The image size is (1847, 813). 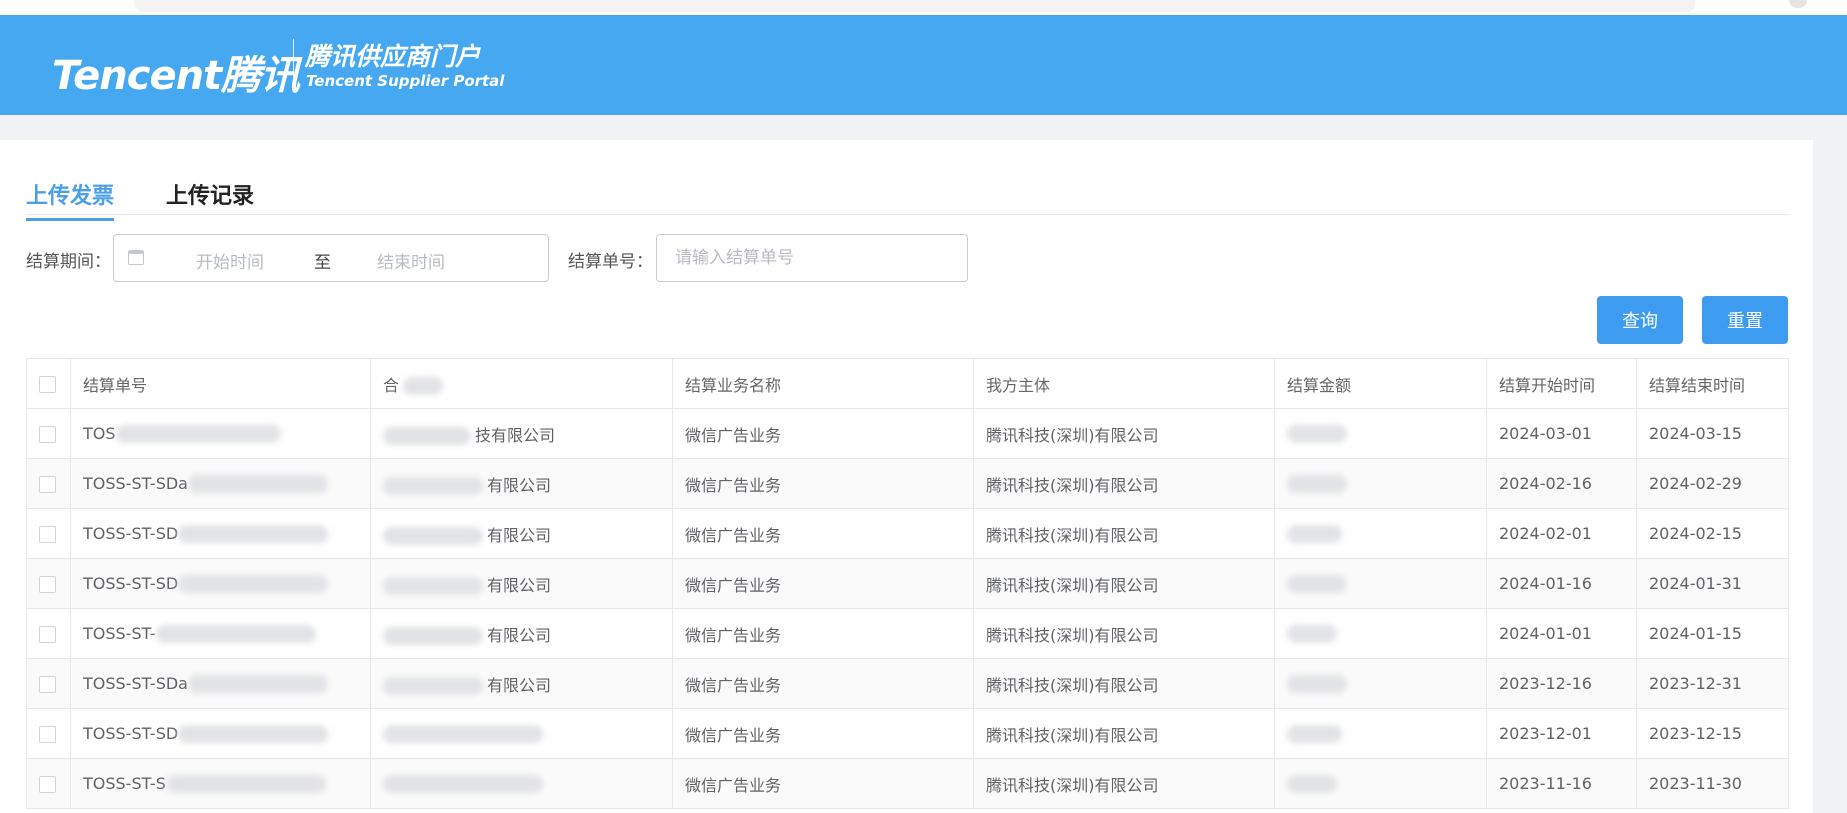 What do you see at coordinates (1712, 383) in the screenshot?
I see `column-header: 结算结束时间` at bounding box center [1712, 383].